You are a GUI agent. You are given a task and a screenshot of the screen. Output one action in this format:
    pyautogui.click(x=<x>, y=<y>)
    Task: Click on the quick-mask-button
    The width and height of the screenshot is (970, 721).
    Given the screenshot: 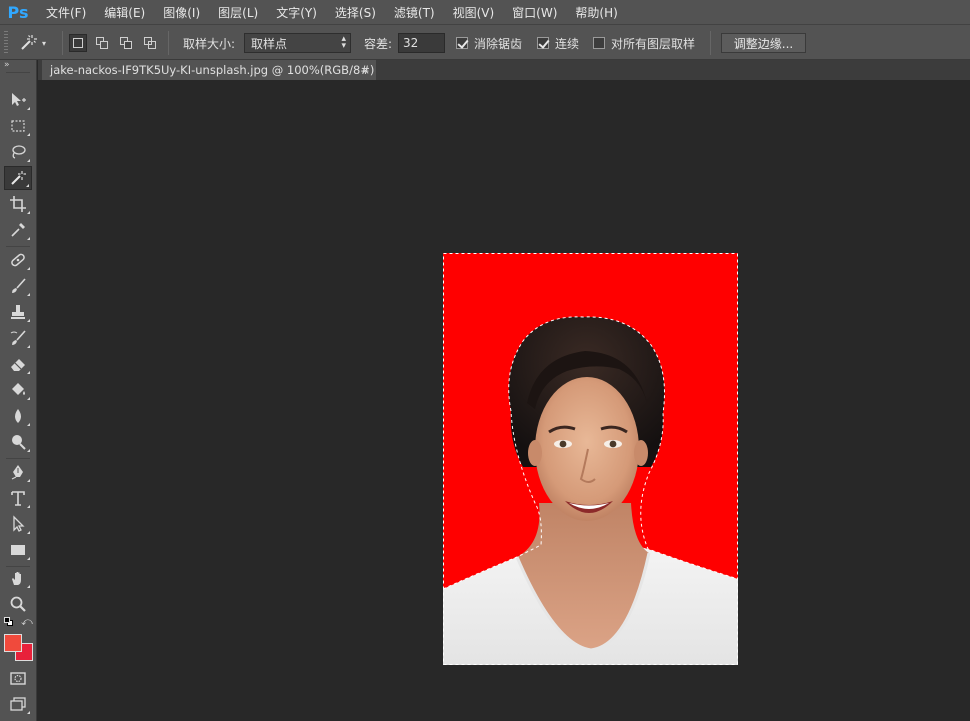 What is the action you would take?
    pyautogui.click(x=18, y=678)
    